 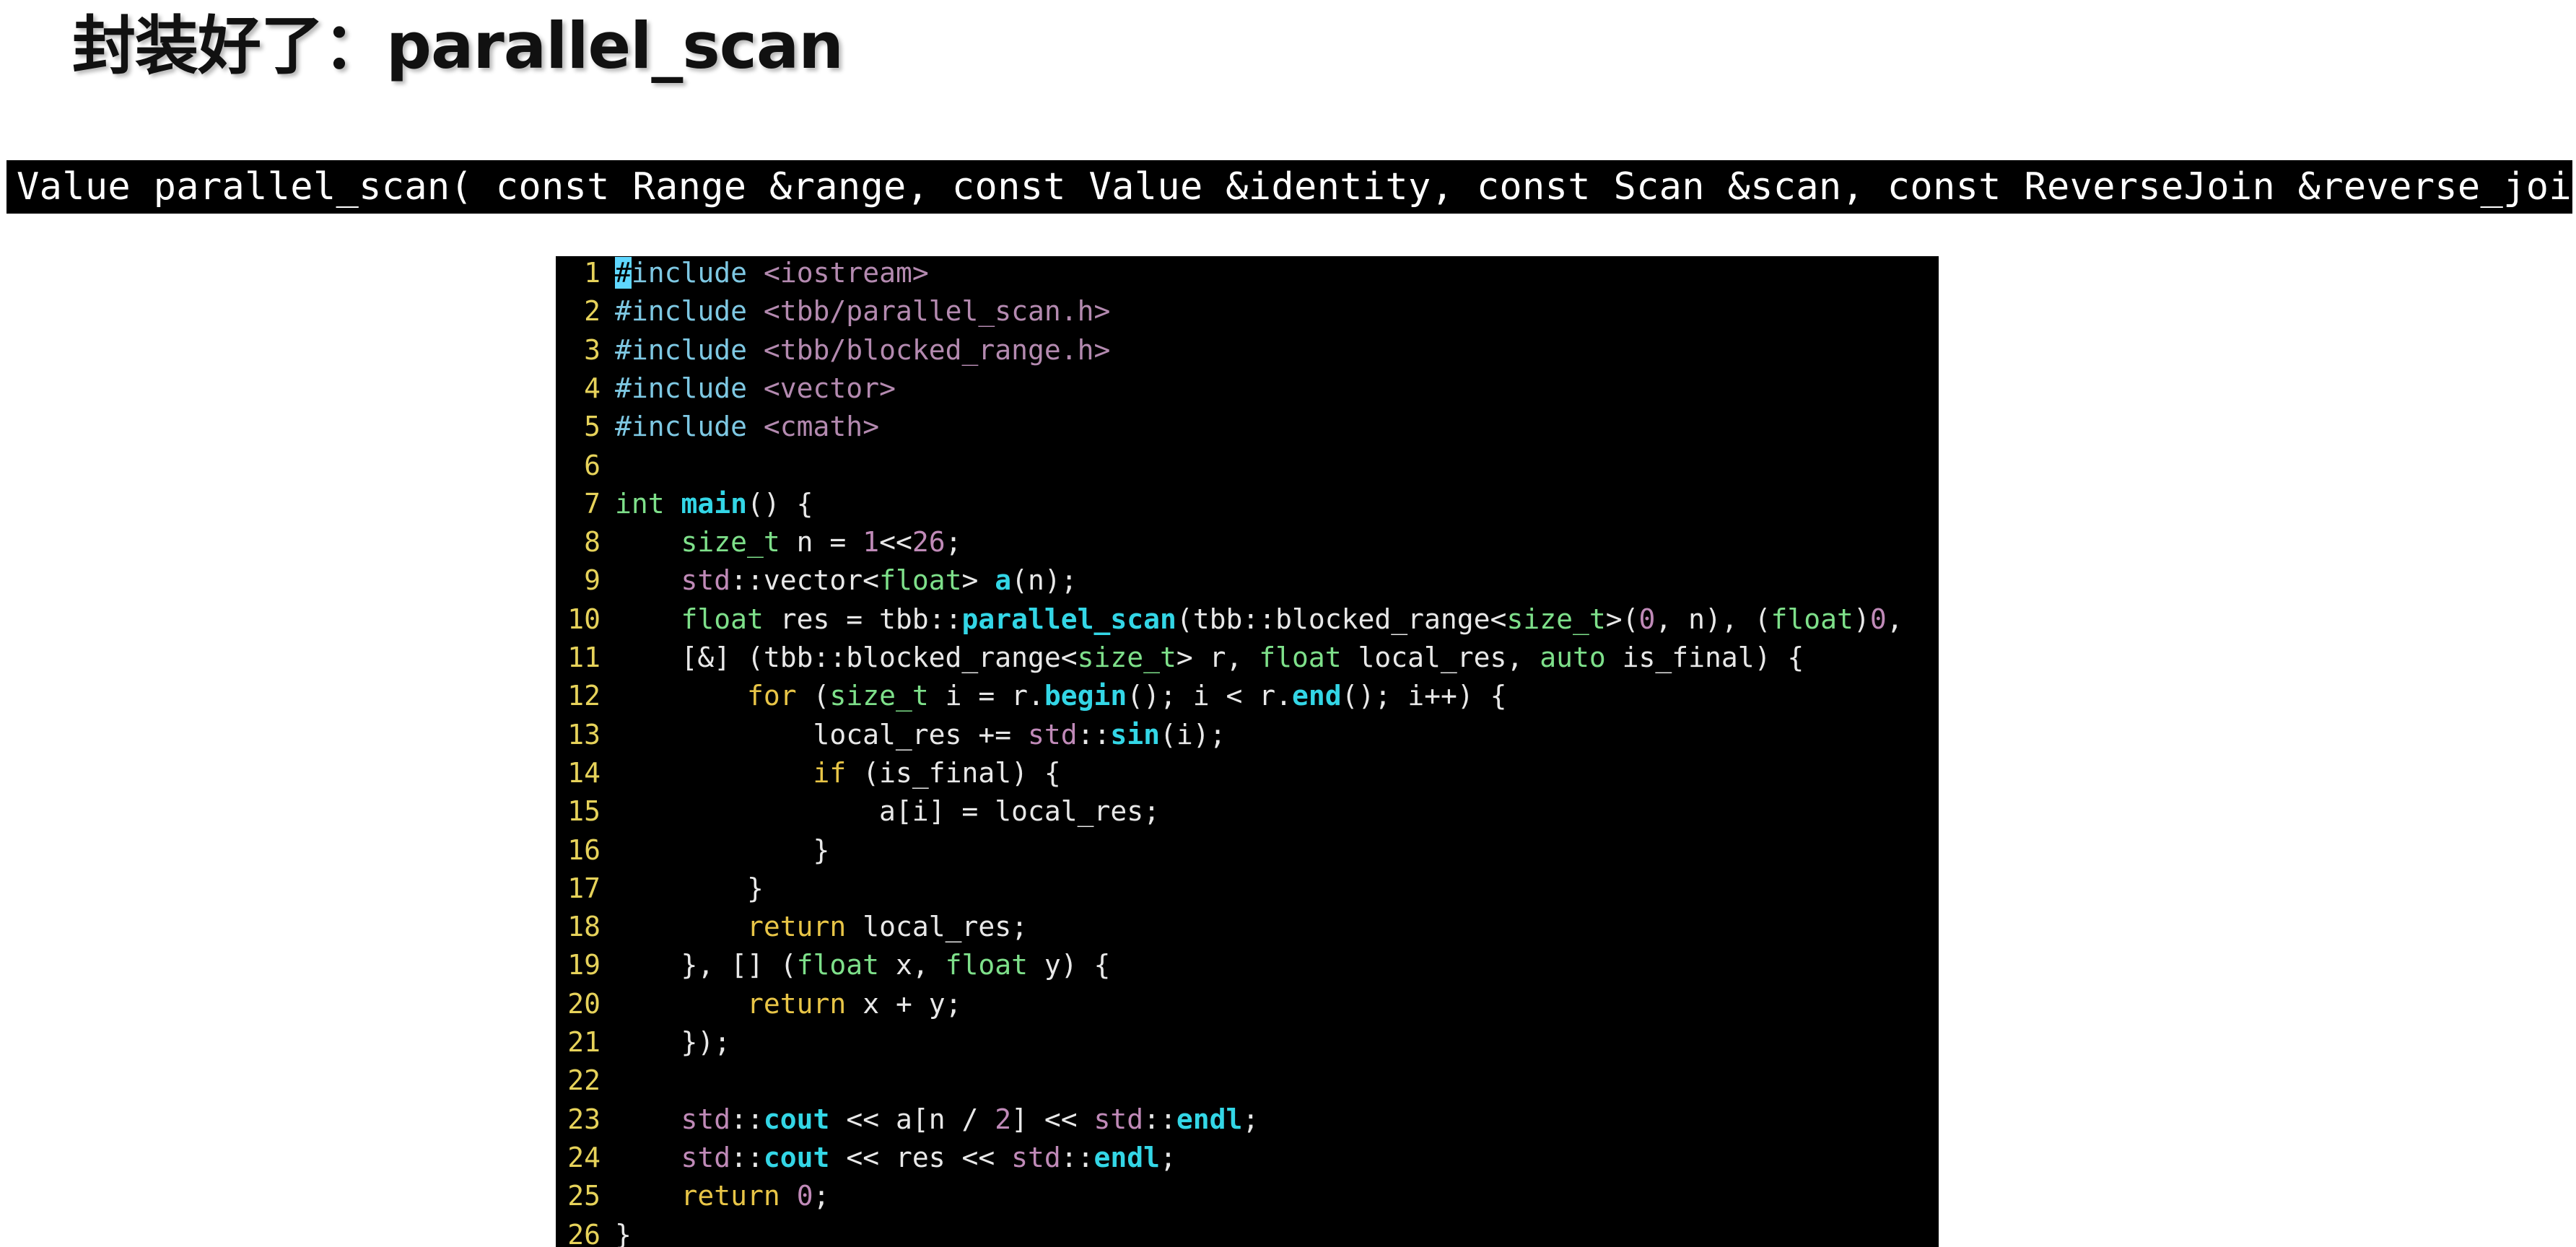 What do you see at coordinates (912, 1119) in the screenshot?
I see `code-token: << a[n /` at bounding box center [912, 1119].